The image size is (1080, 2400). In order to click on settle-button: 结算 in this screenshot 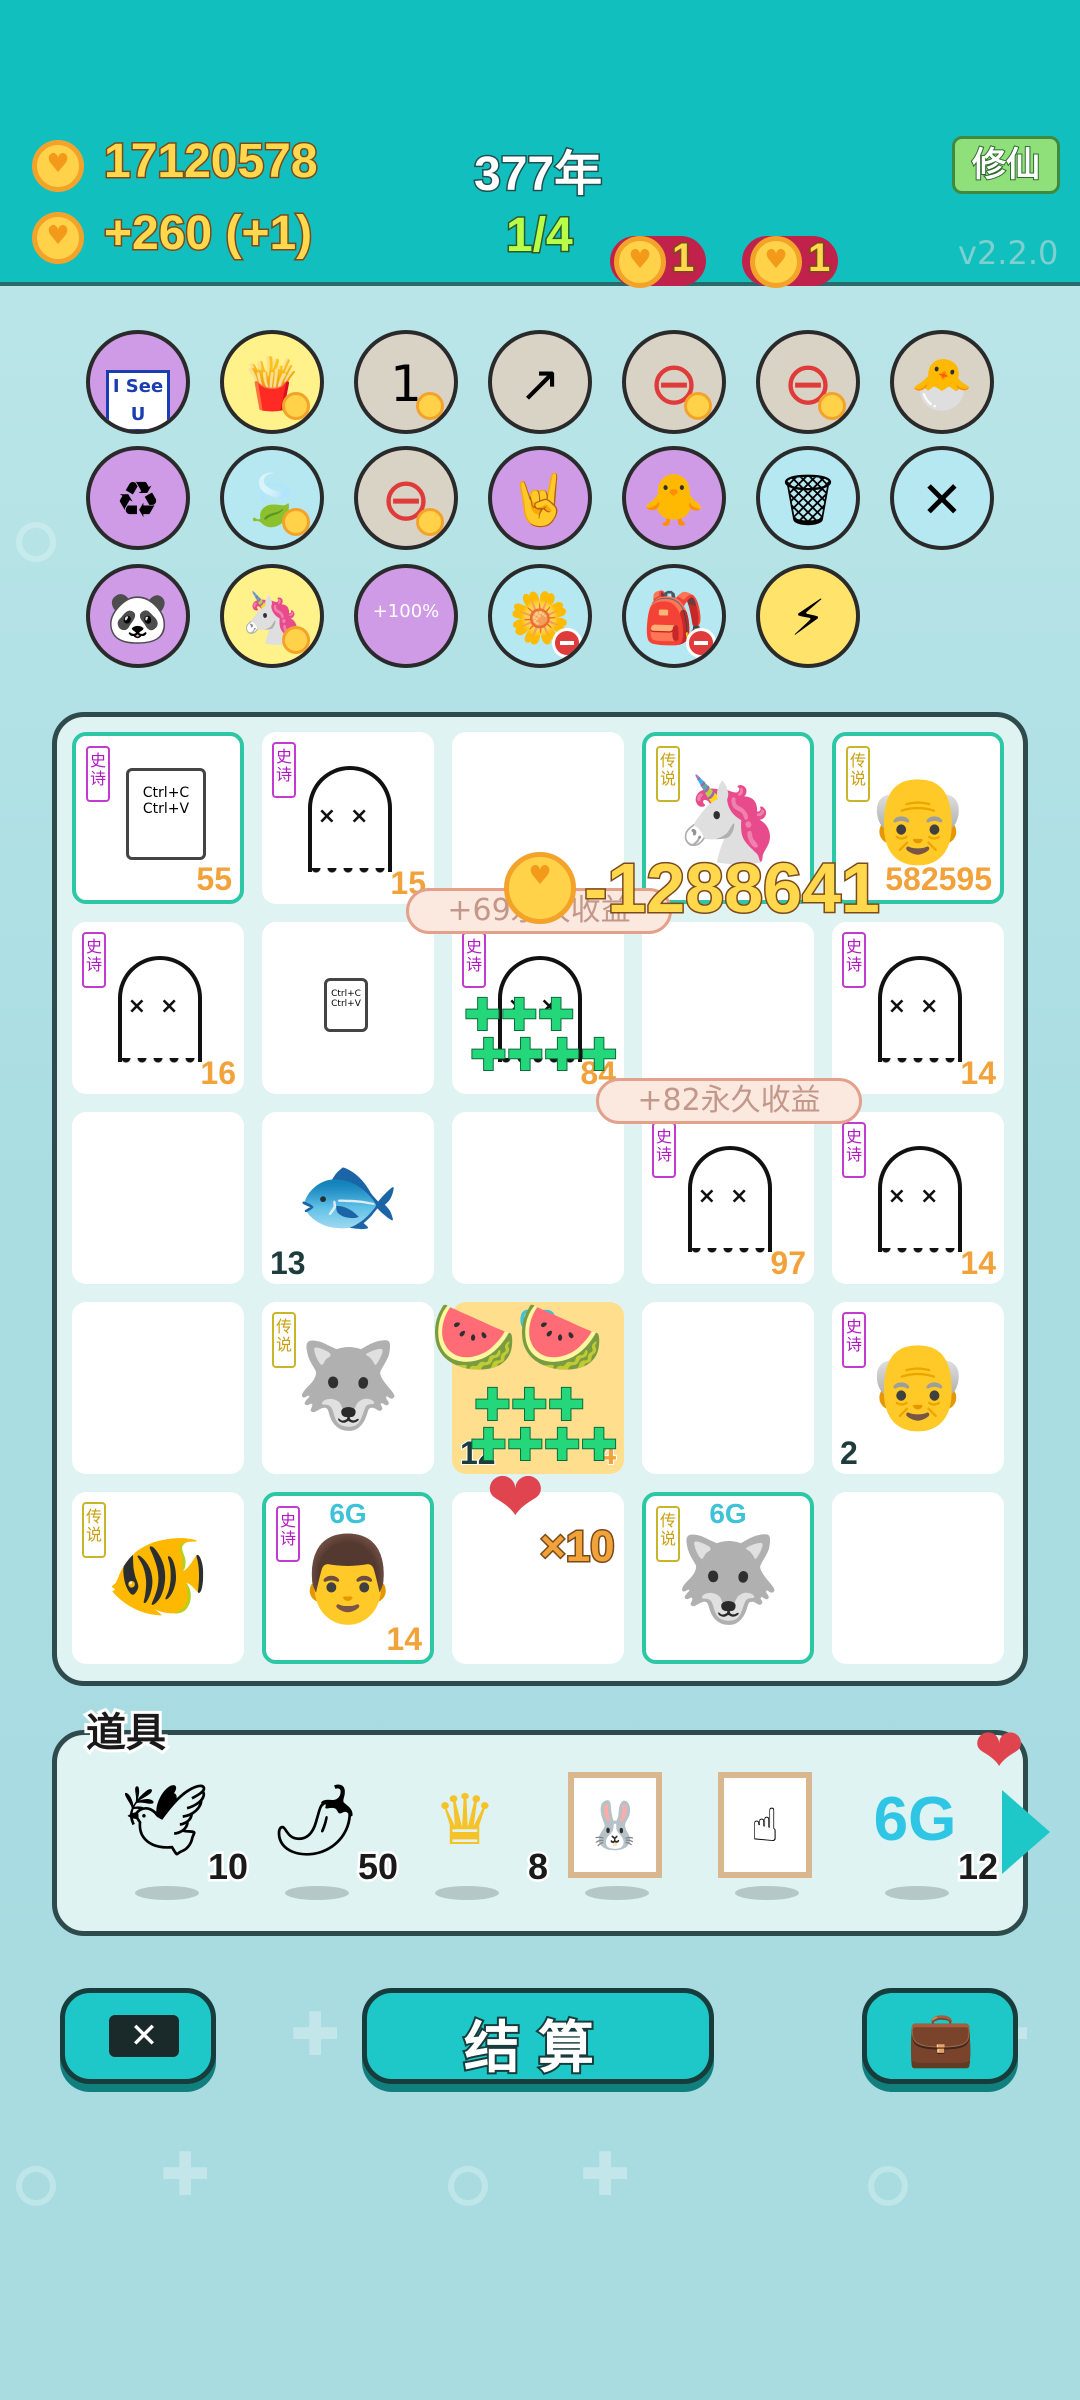, I will do `click(538, 2036)`.